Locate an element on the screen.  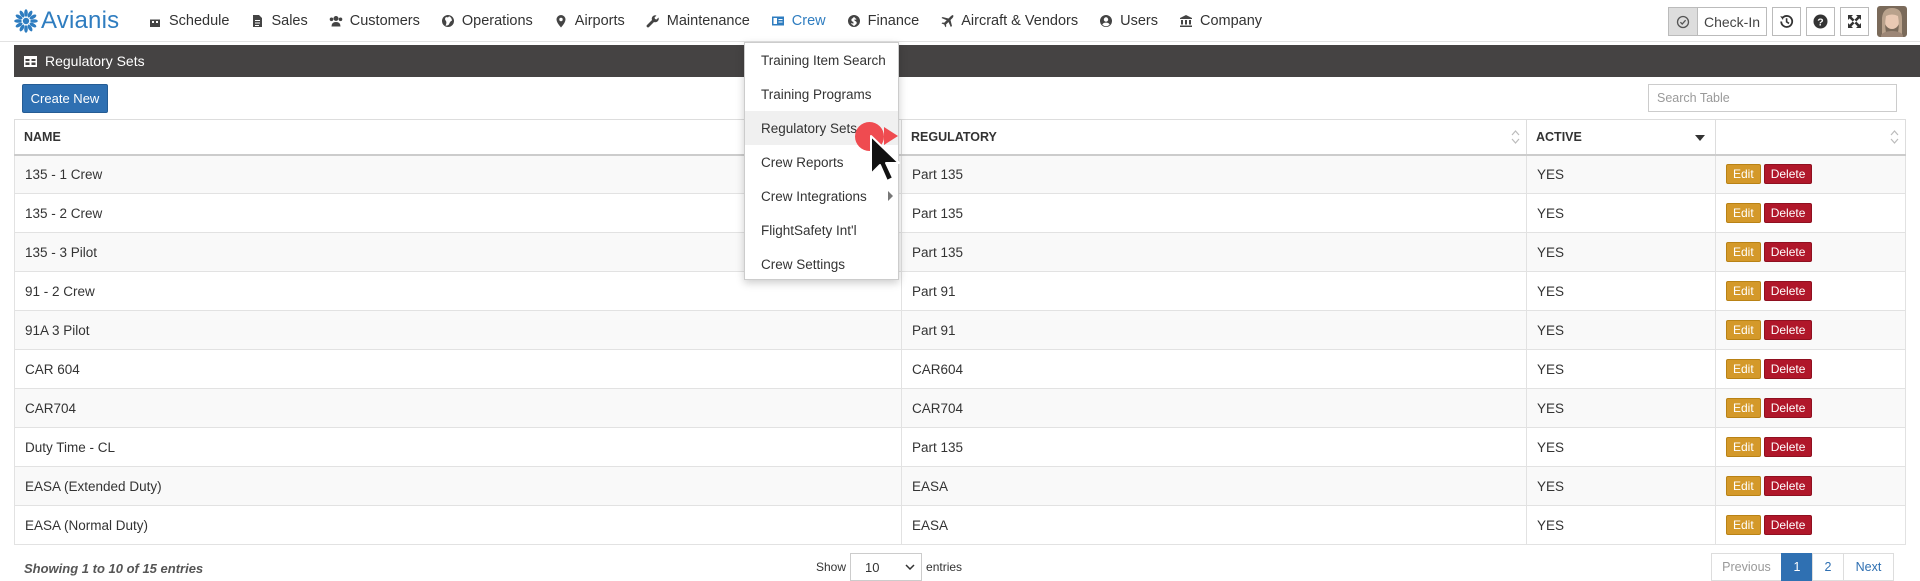
menu-item-flightsafety-int-l: FlightSafety Int'l is located at coordinates (821, 230).